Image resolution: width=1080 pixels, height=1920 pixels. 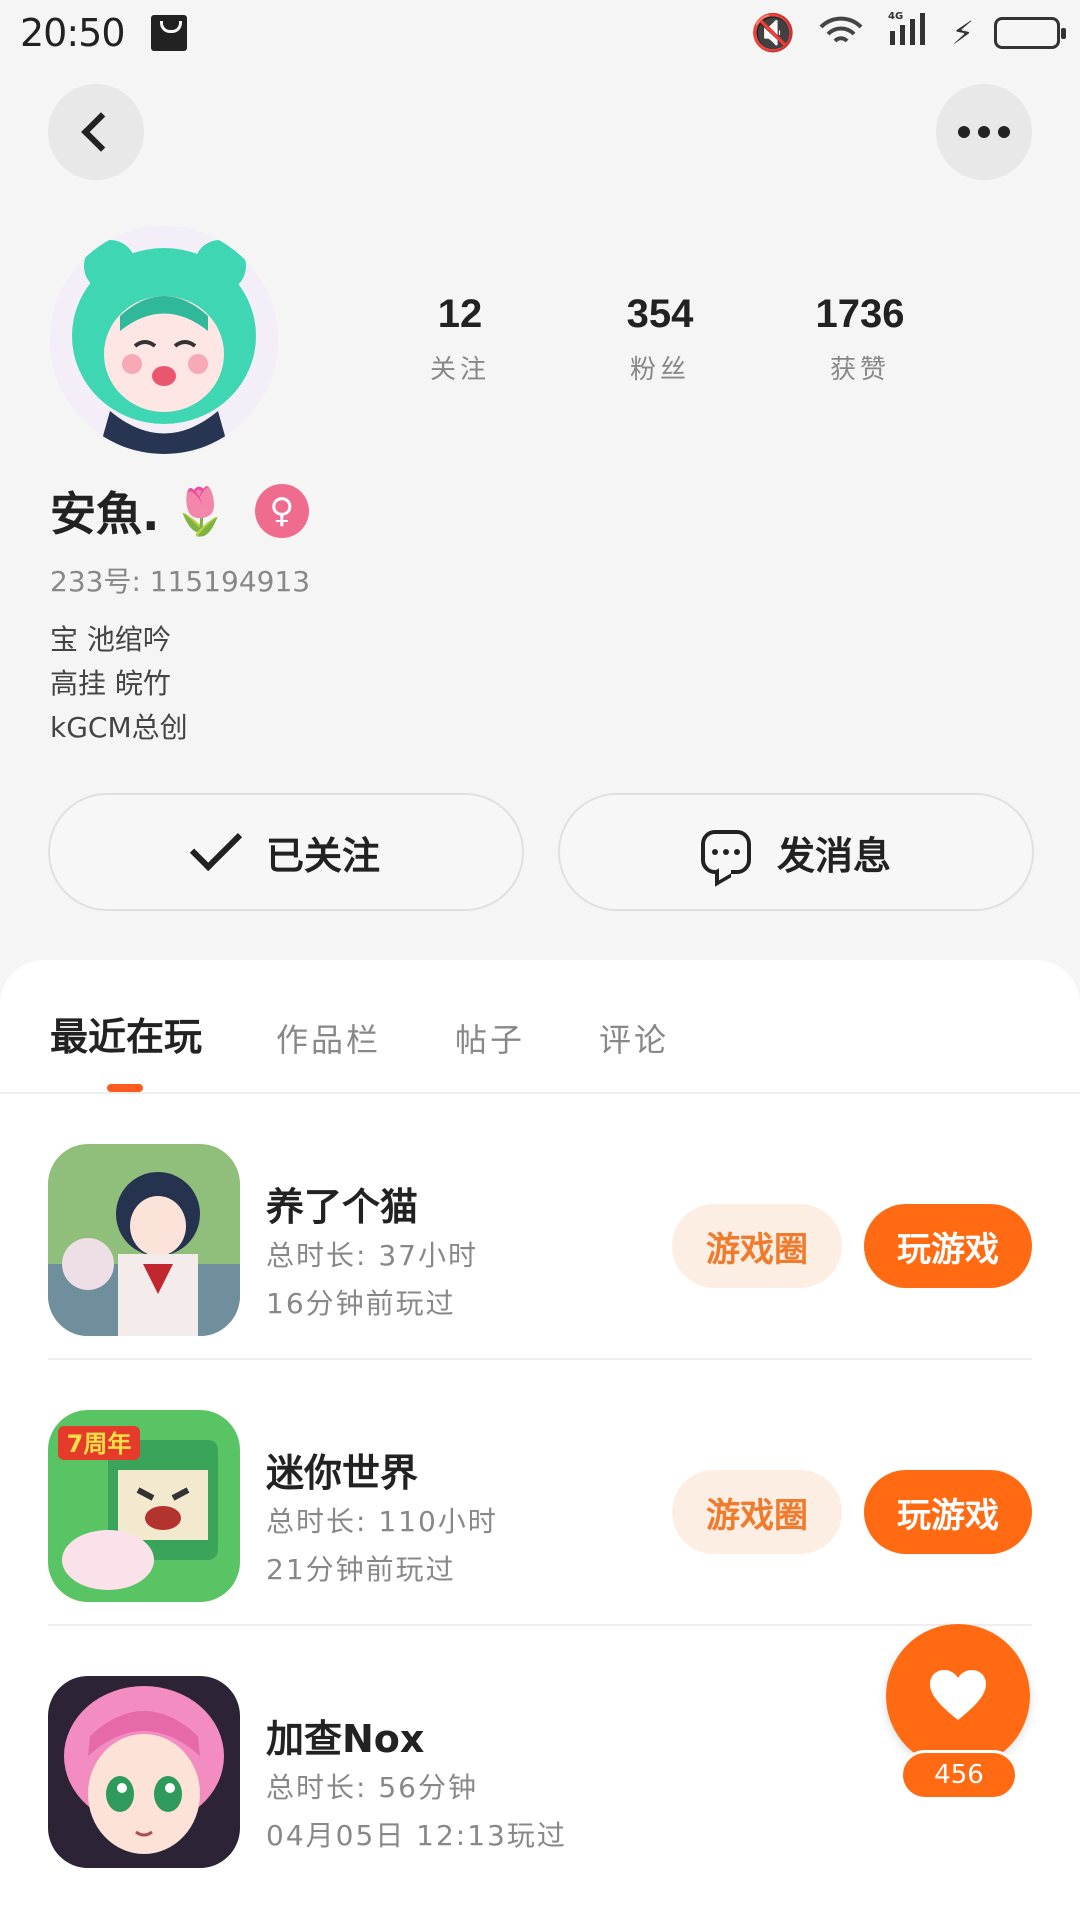 I want to click on heart-icon, so click(x=958, y=1695).